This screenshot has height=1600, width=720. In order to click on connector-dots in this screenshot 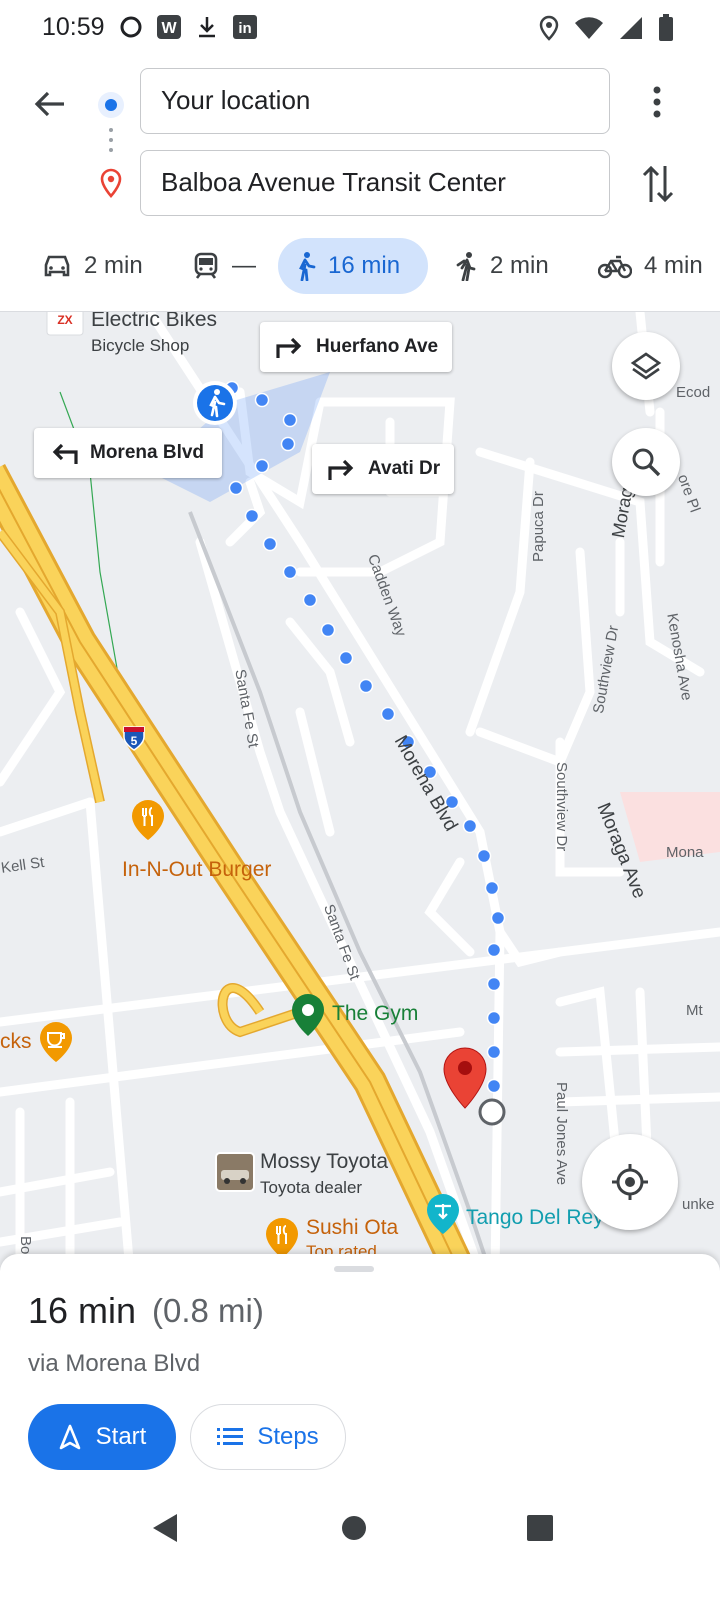, I will do `click(111, 143)`.